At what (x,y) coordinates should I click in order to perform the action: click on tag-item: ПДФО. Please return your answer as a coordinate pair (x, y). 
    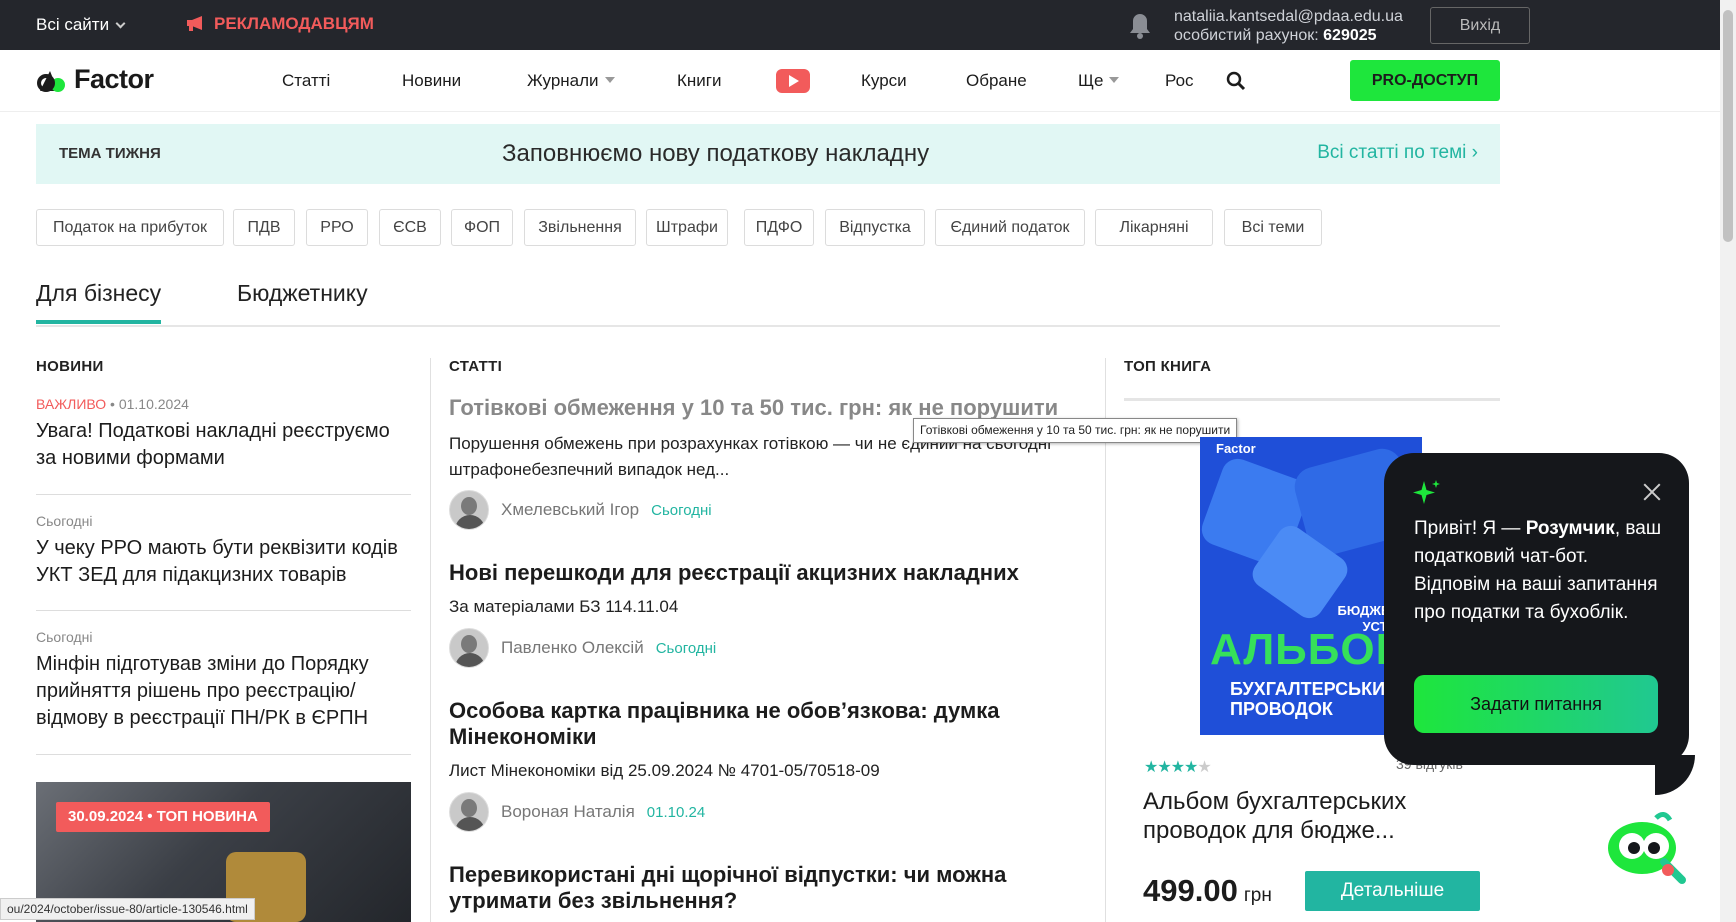
    Looking at the image, I should click on (779, 227).